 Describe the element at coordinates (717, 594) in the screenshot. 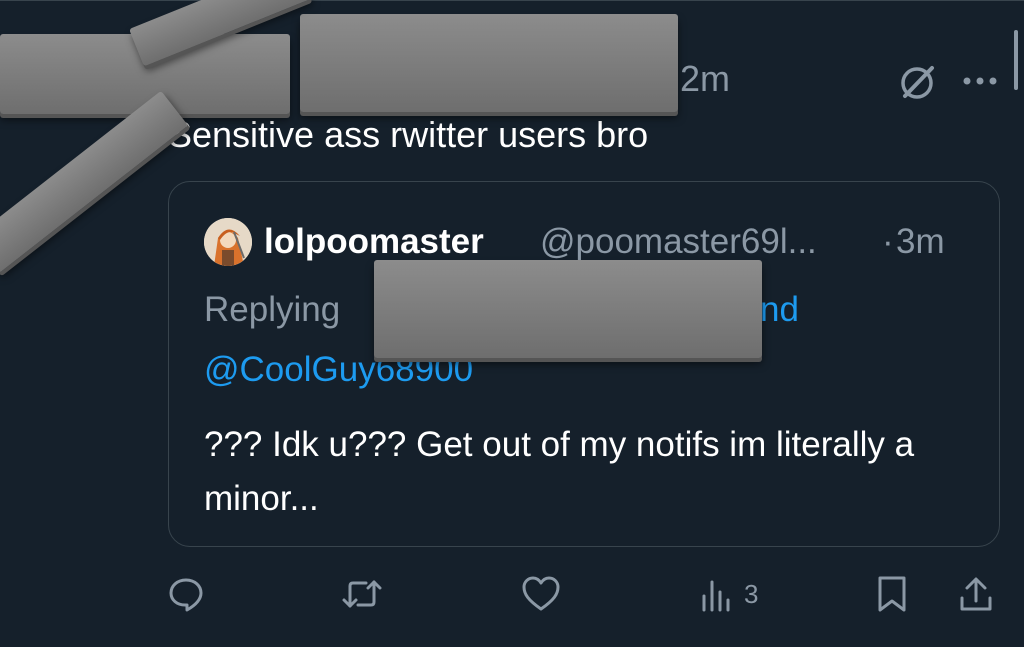

I see `views-icon` at that location.